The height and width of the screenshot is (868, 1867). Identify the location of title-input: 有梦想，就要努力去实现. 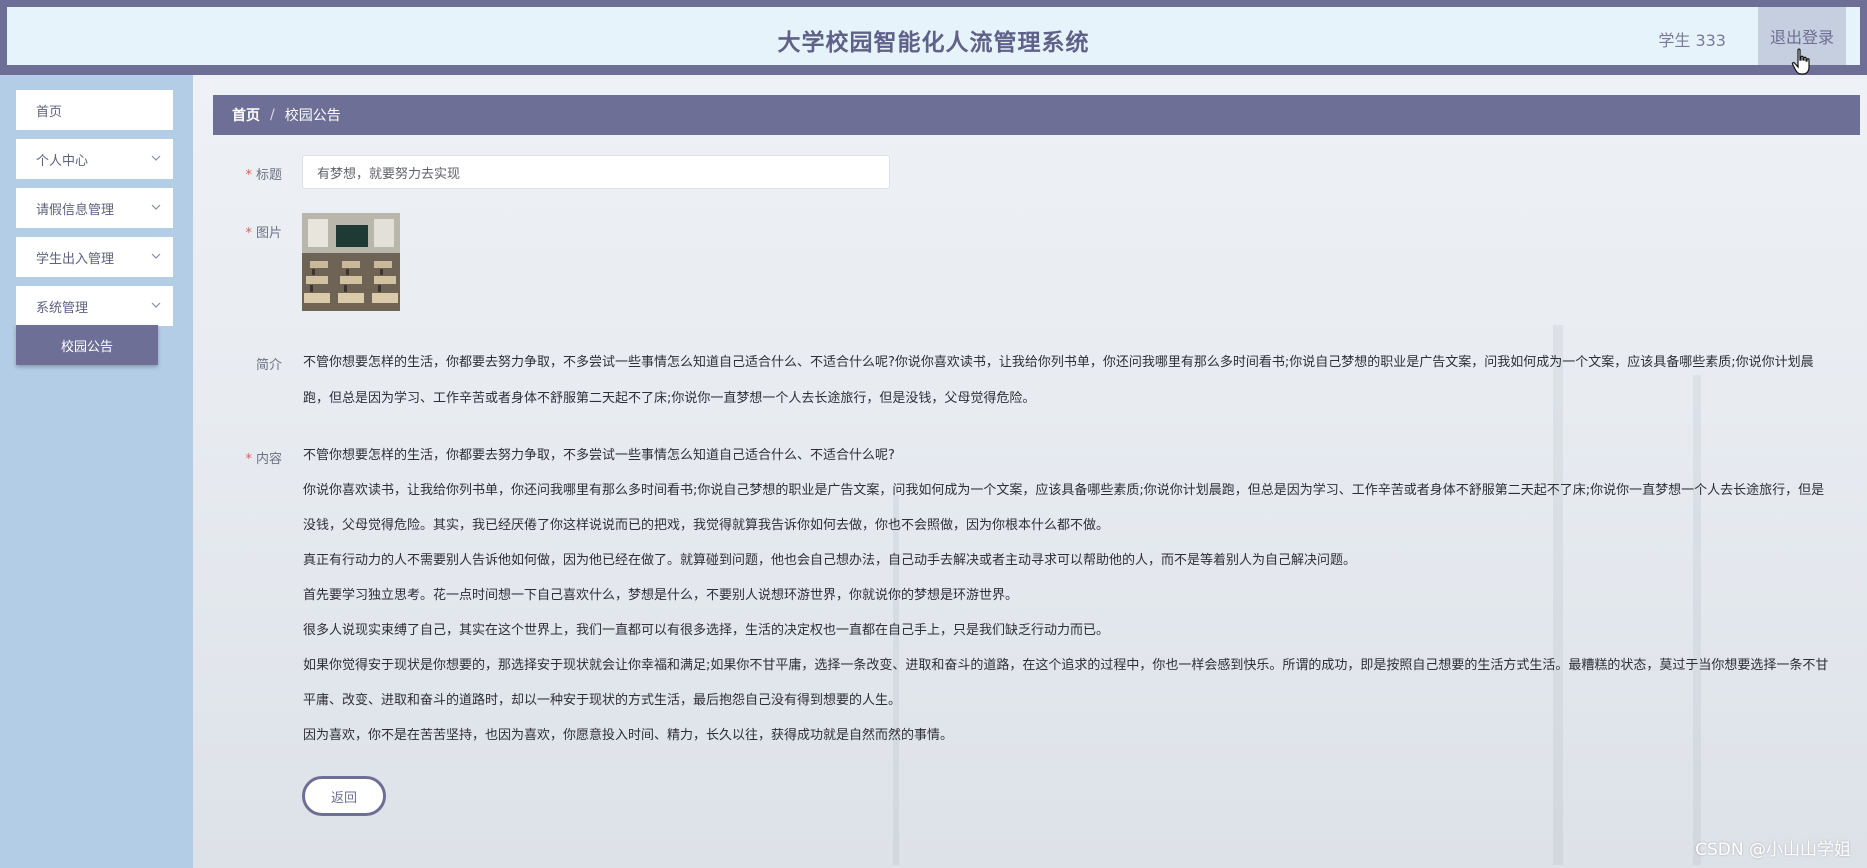
(596, 172).